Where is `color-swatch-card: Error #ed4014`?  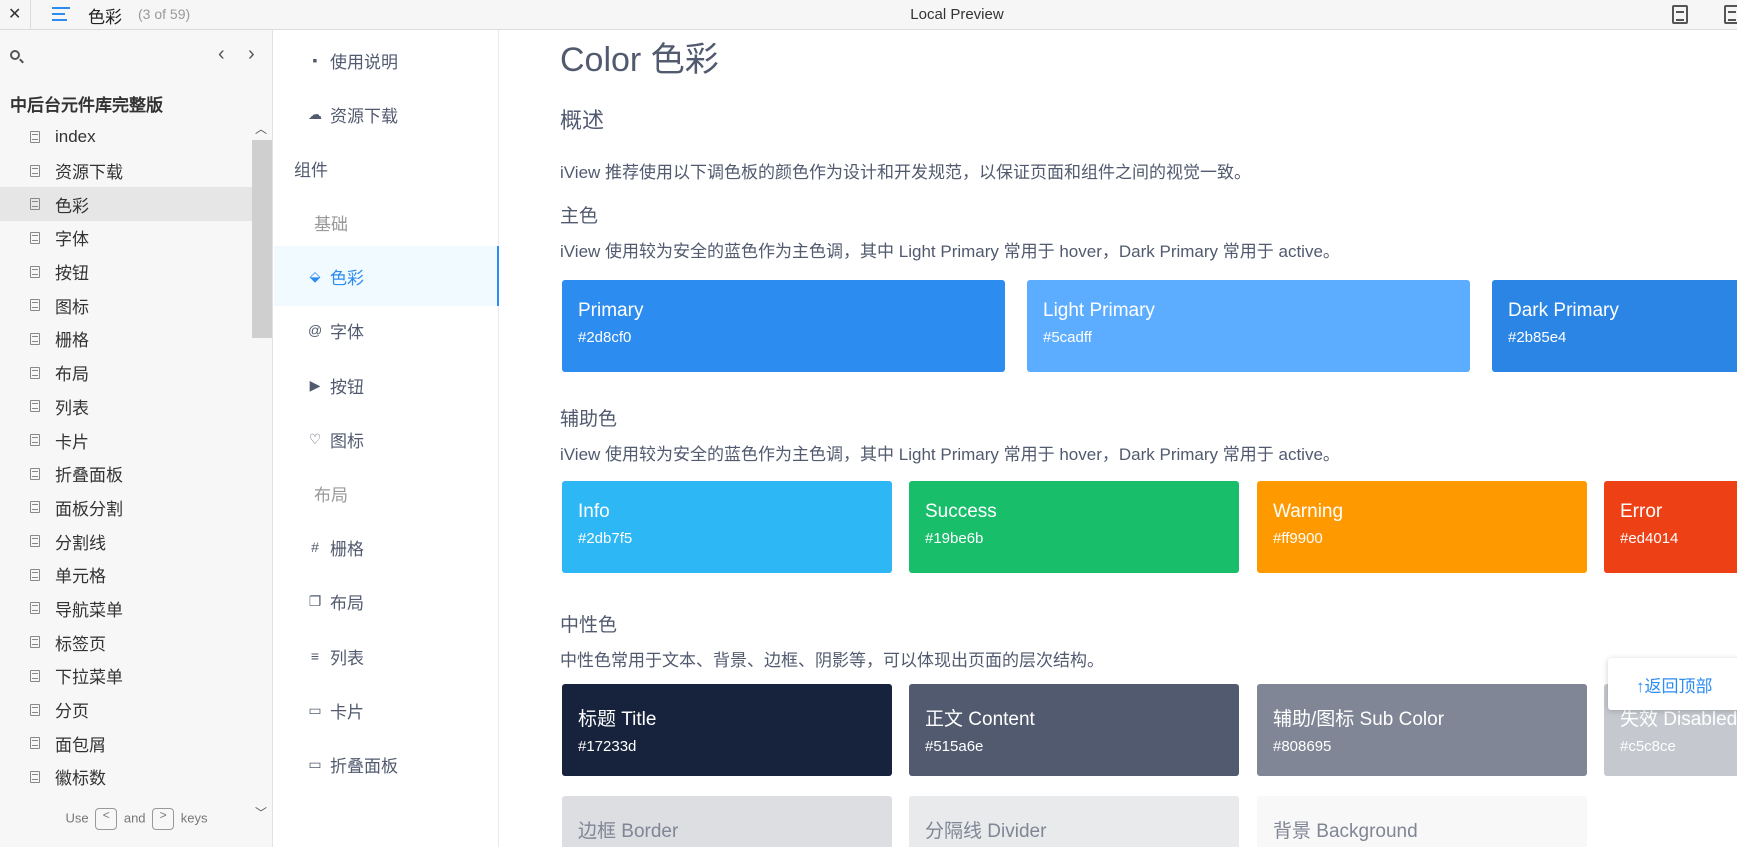
color-swatch-card: Error #ed4014 is located at coordinates (1670, 527).